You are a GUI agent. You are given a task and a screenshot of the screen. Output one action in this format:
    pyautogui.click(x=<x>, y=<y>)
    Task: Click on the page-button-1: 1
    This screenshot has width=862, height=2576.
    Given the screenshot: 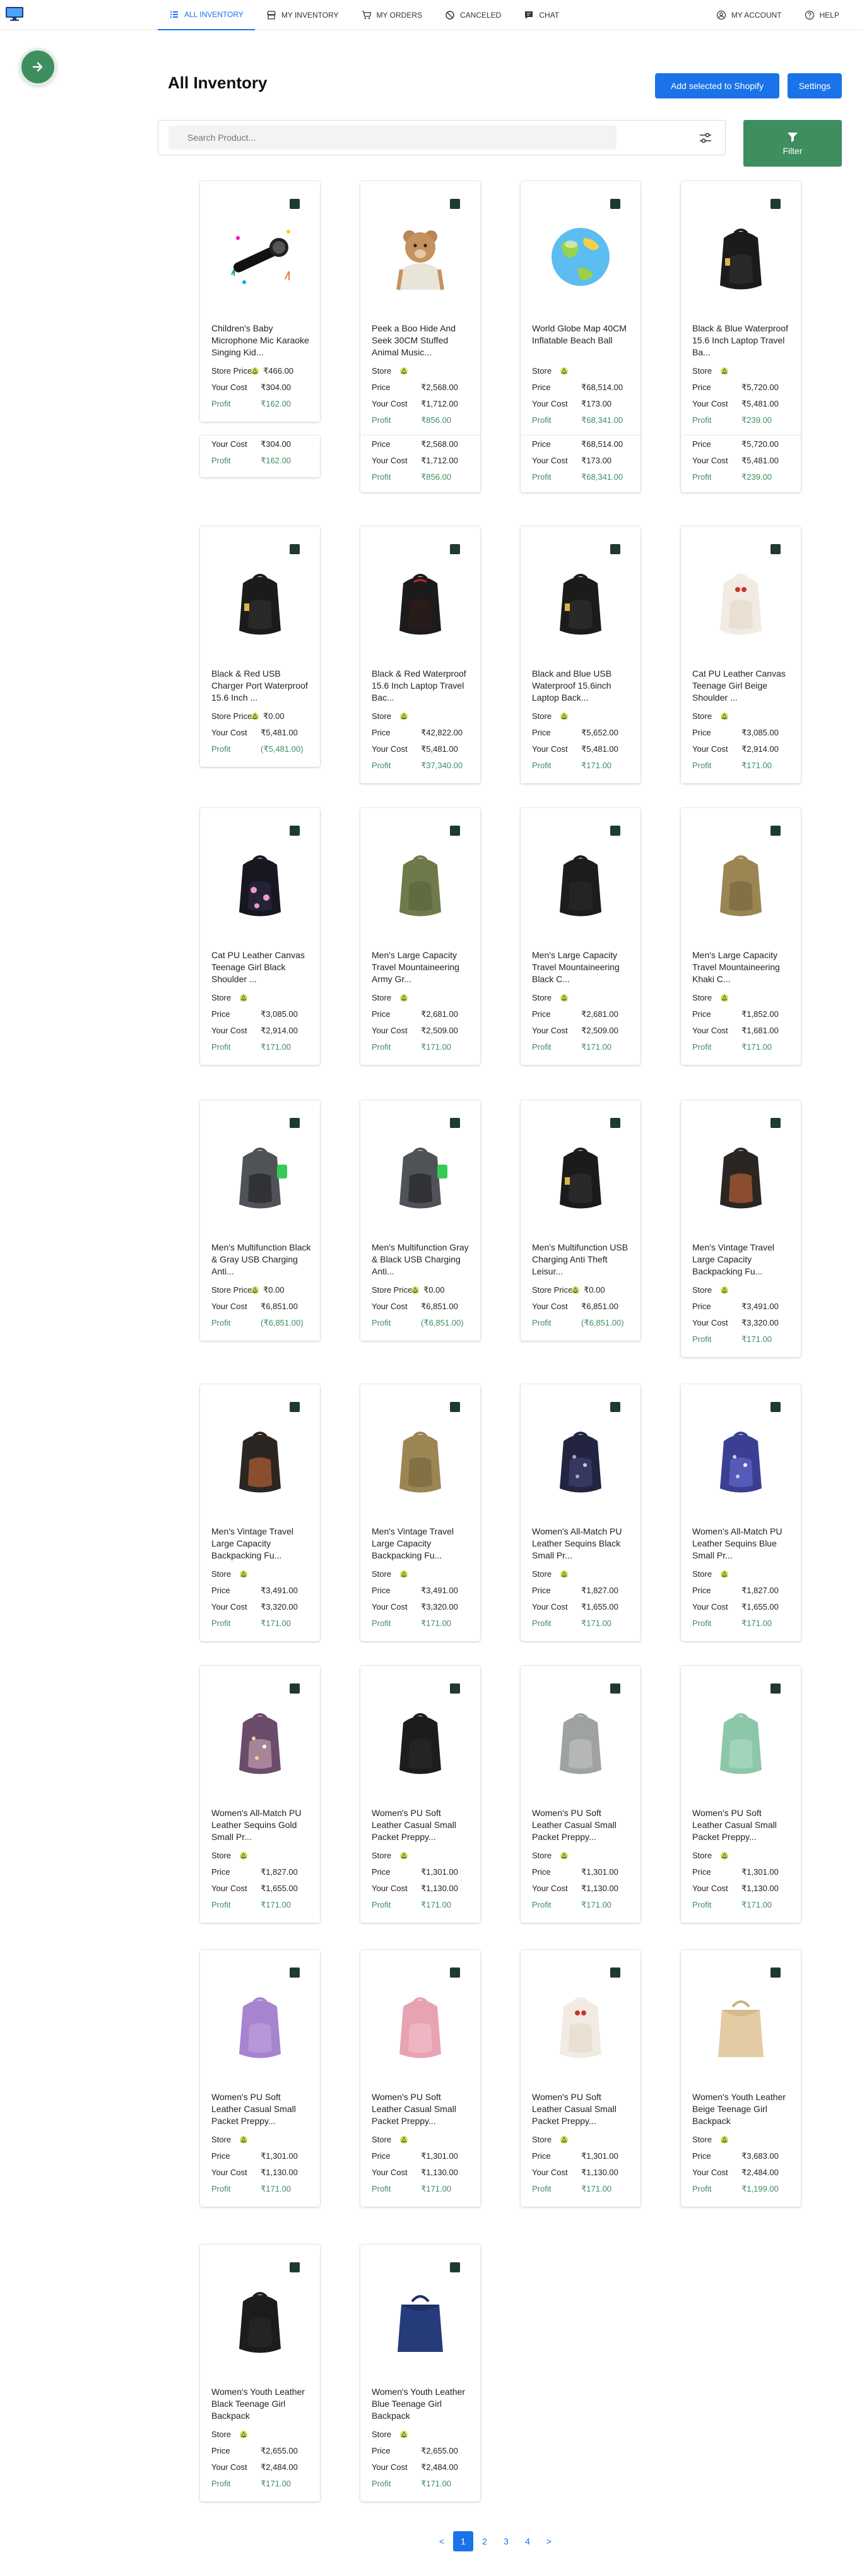 What is the action you would take?
    pyautogui.click(x=463, y=2541)
    